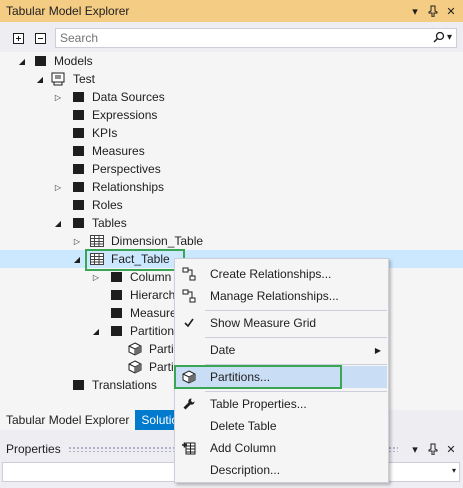 The width and height of the screenshot is (463, 488). What do you see at coordinates (40, 38) in the screenshot?
I see `collapse-all-icon` at bounding box center [40, 38].